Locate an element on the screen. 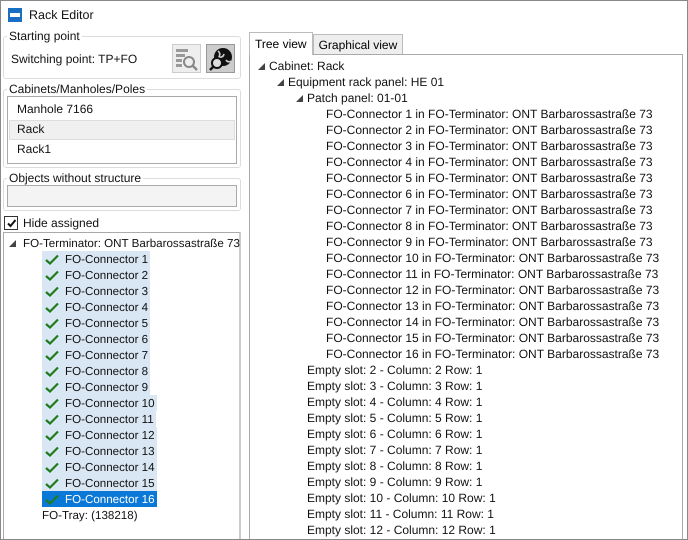 The width and height of the screenshot is (688, 540). tree-item: FO-Connector 6 is located at coordinates (96, 339).